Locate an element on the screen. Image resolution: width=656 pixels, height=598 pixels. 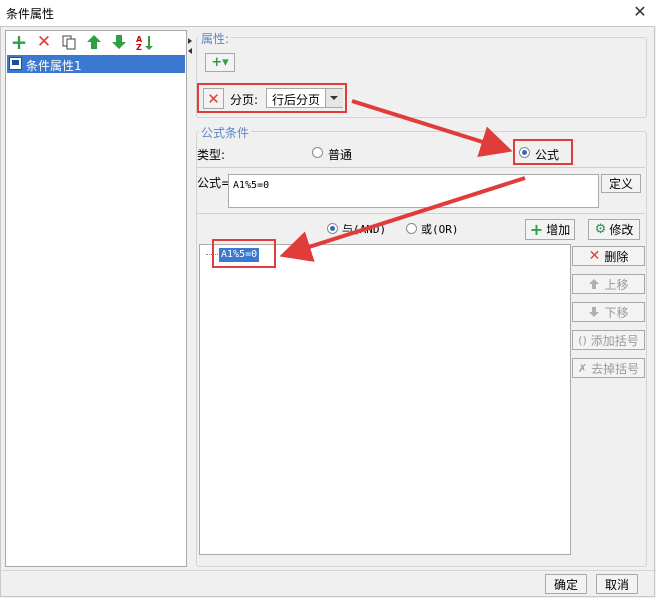
add-condition-button: + 增加 is located at coordinates (550, 229).